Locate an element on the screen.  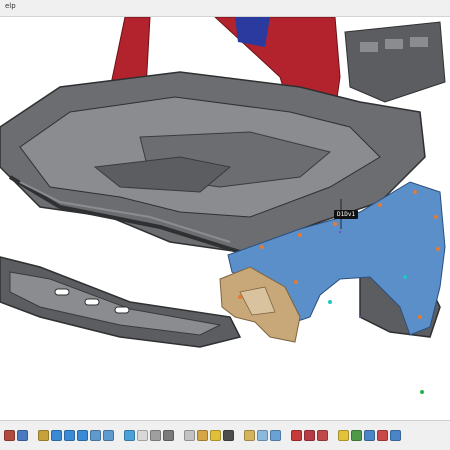
tools-icon is located at coordinates (322, 435).